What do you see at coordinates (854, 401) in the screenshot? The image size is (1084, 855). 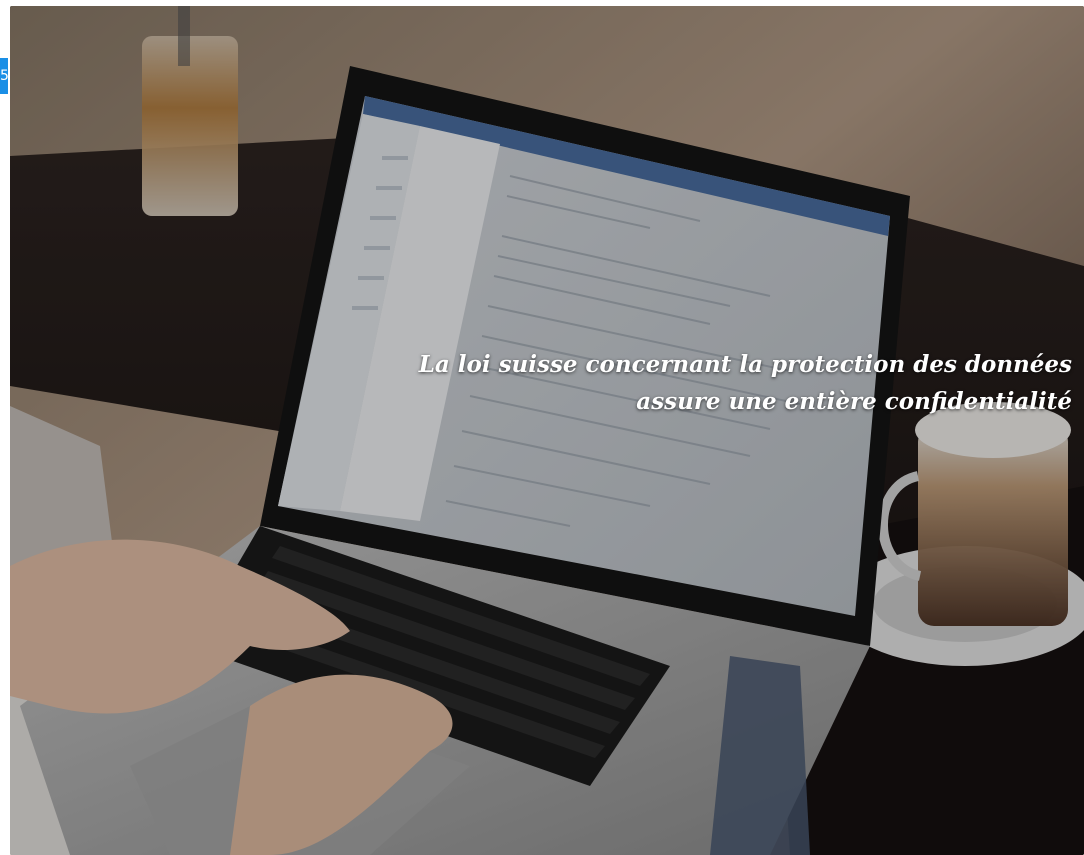 I see `headline-line-2: assure une entière confidentialité` at bounding box center [854, 401].